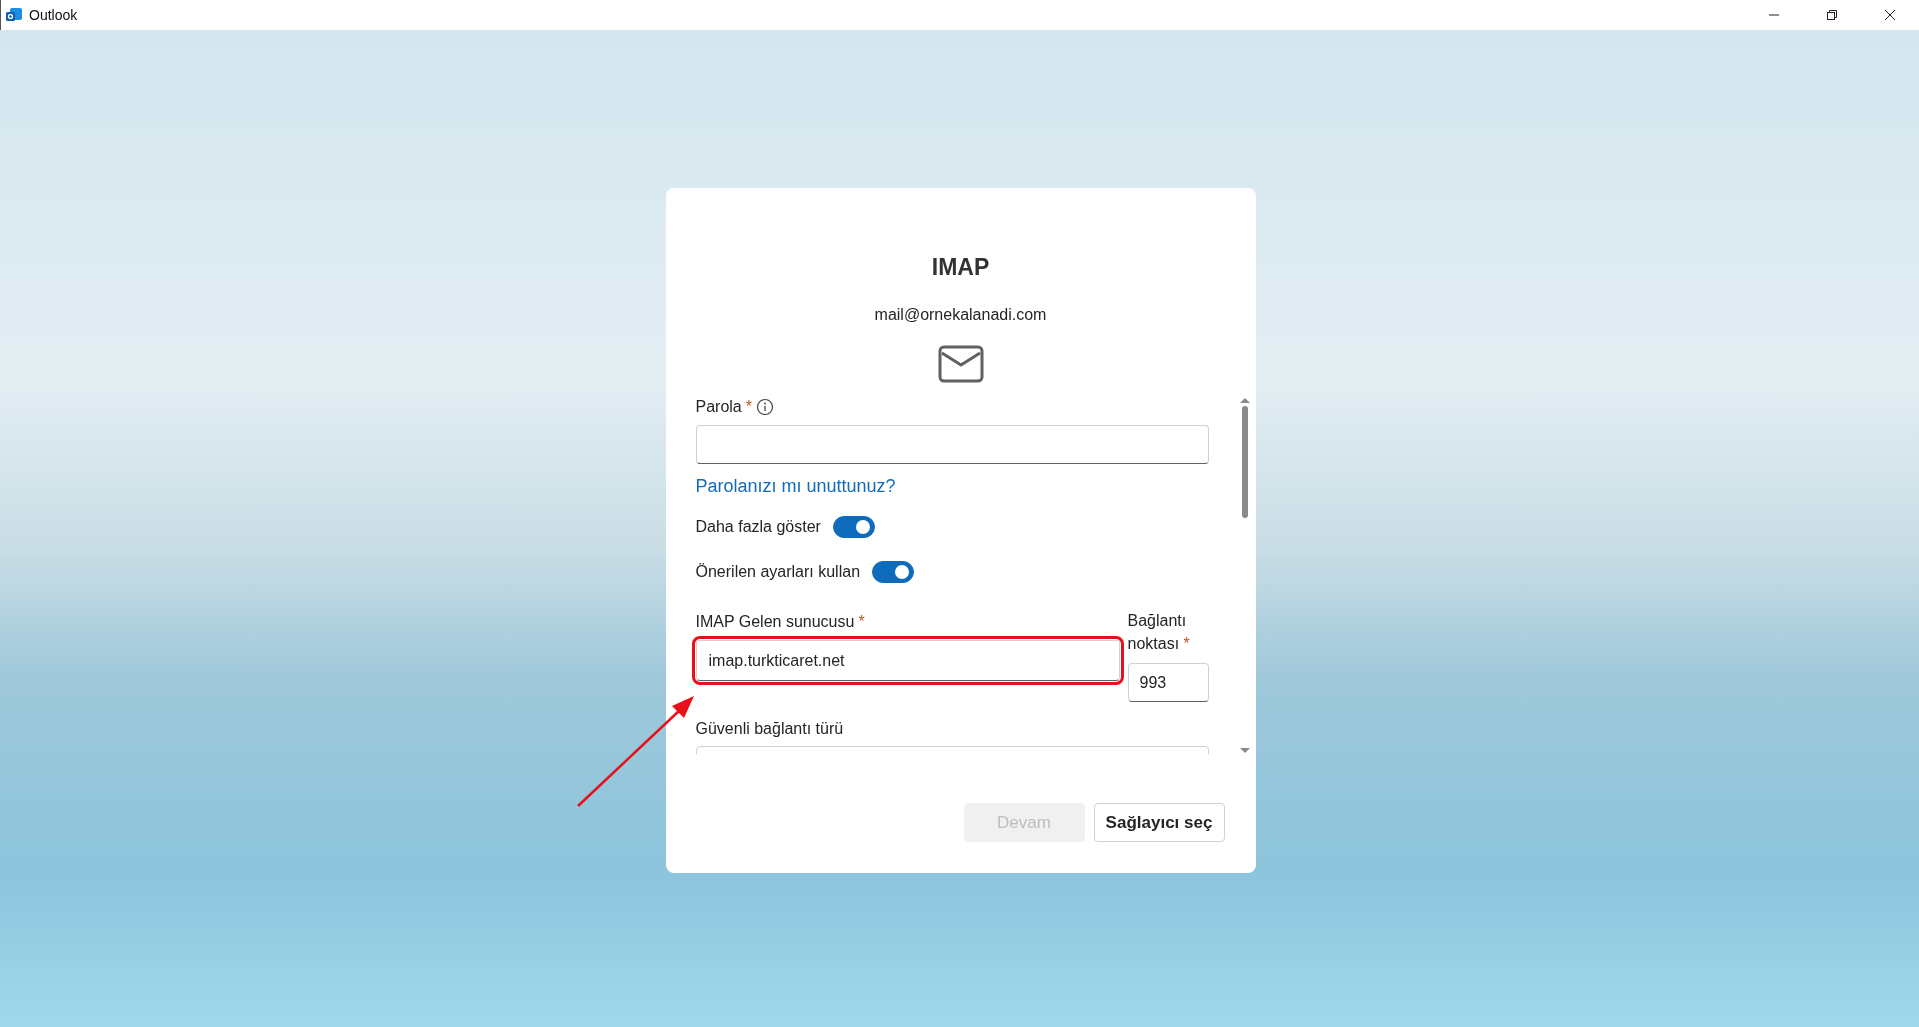 This screenshot has height=1027, width=1919. I want to click on scroll-up-icon, so click(1244, 400).